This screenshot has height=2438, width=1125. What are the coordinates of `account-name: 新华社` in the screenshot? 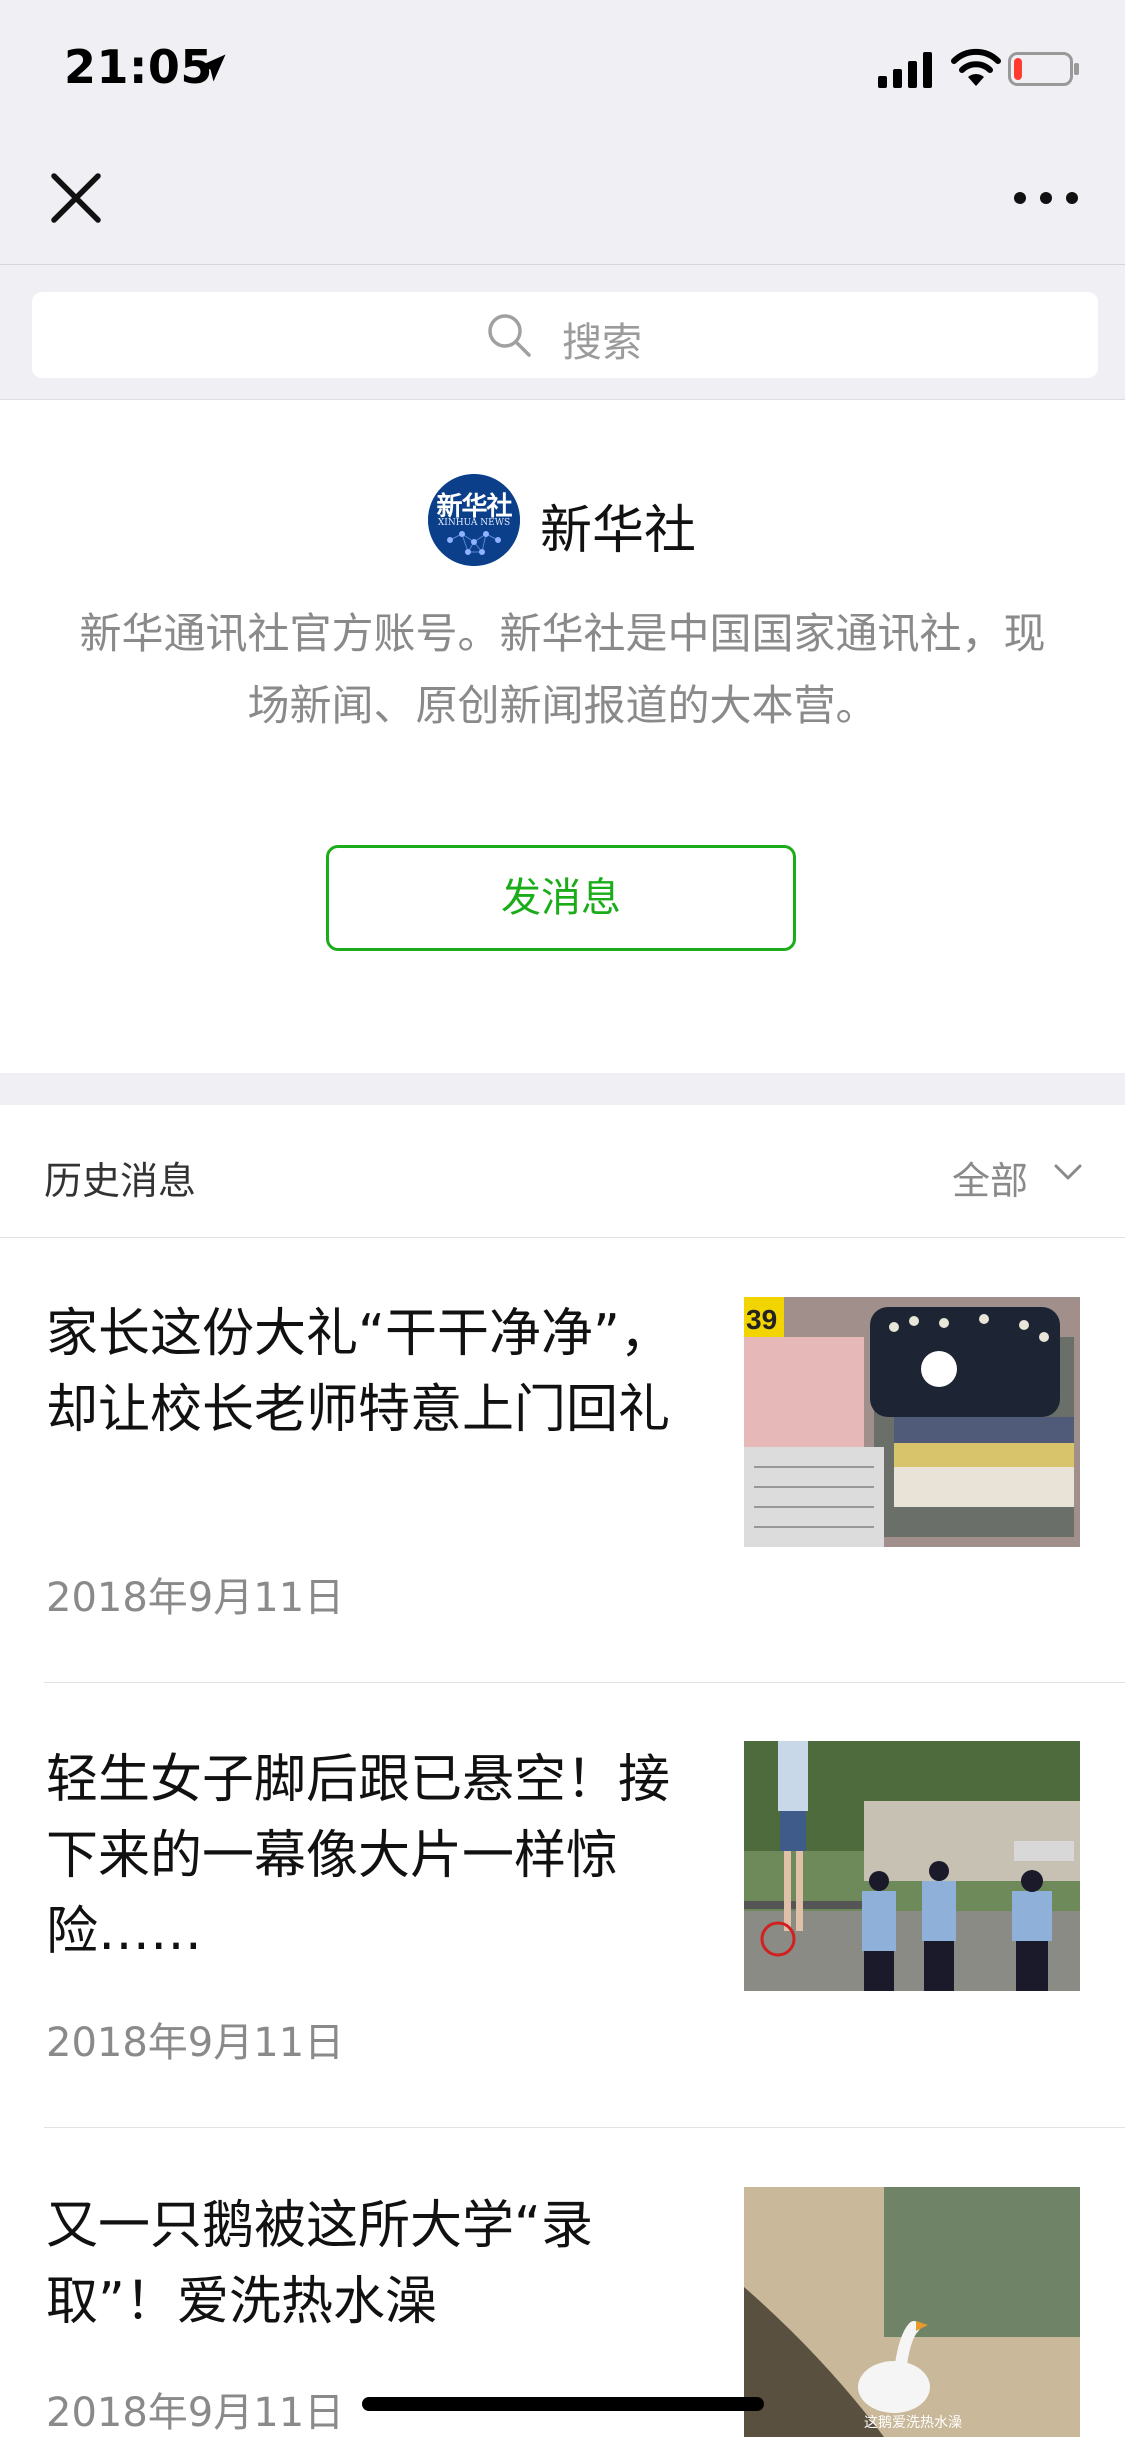 It's located at (618, 531).